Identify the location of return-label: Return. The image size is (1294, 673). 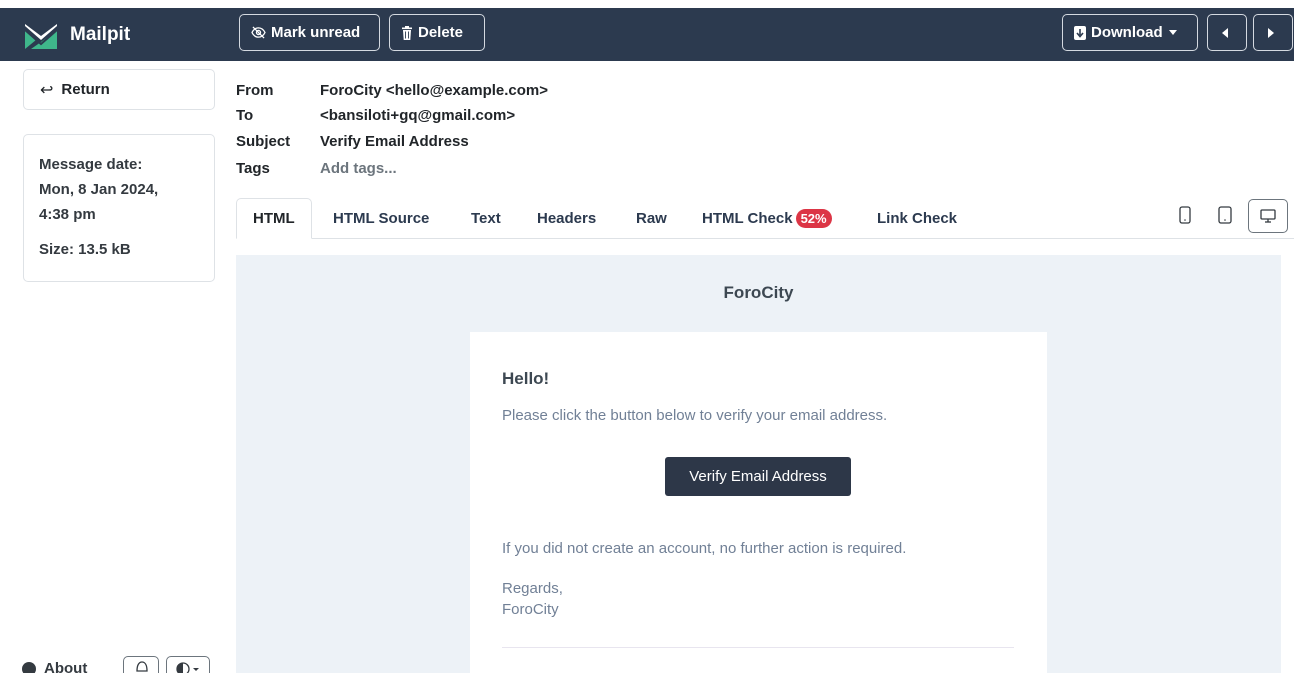
(85, 89).